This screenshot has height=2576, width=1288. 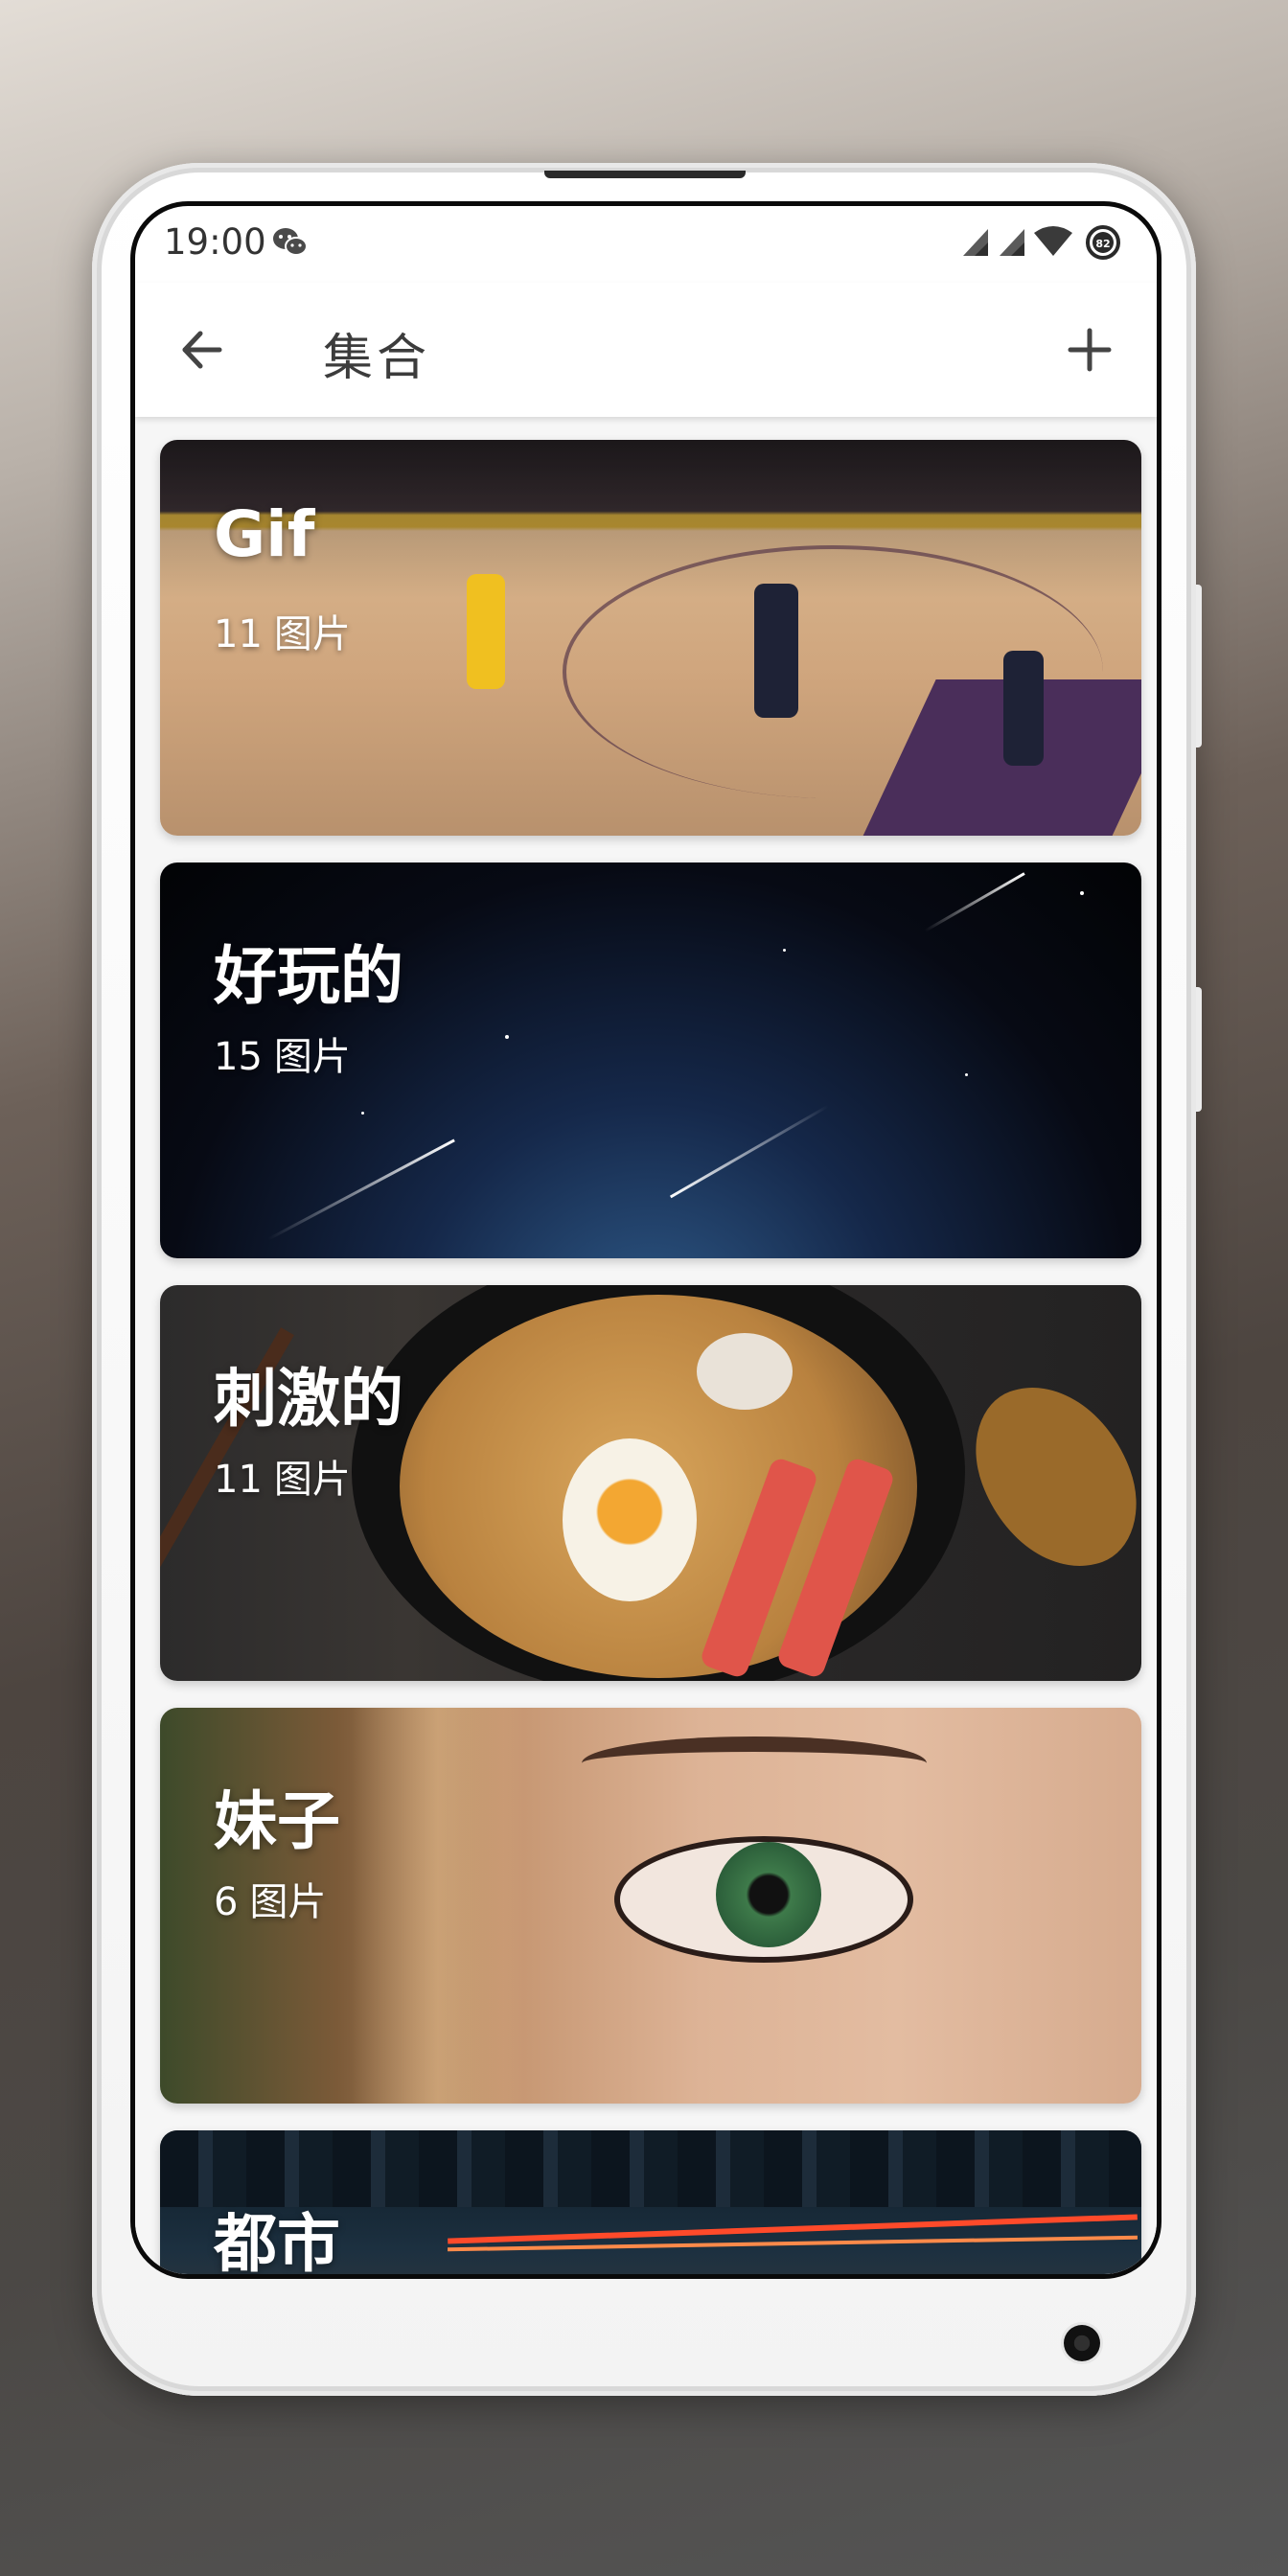 What do you see at coordinates (1199, 1049) in the screenshot?
I see `volume-button` at bounding box center [1199, 1049].